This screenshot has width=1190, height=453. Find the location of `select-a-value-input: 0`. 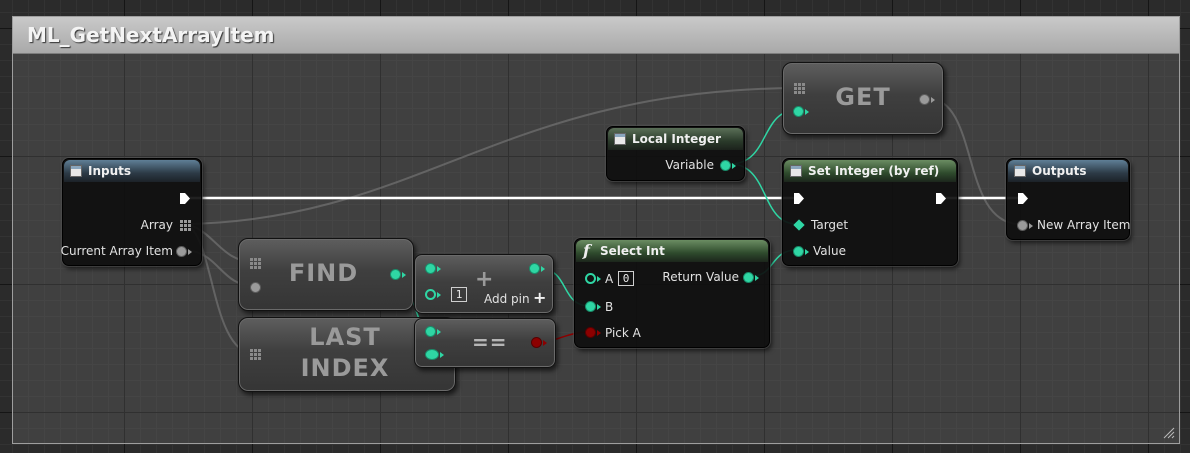

select-a-value-input: 0 is located at coordinates (626, 278).